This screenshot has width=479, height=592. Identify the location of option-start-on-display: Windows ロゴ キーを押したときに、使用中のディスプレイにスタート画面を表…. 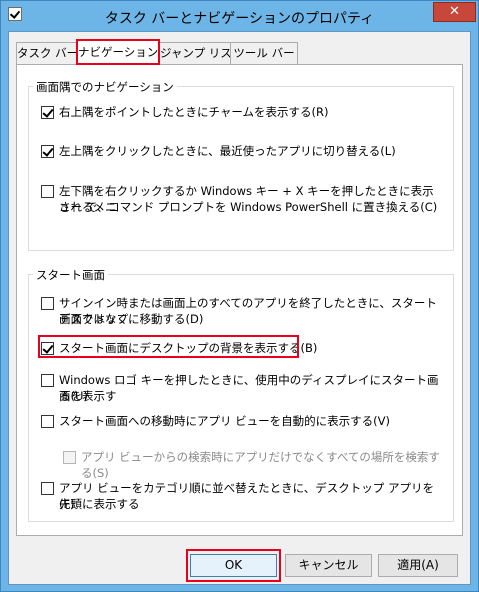
(243, 389).